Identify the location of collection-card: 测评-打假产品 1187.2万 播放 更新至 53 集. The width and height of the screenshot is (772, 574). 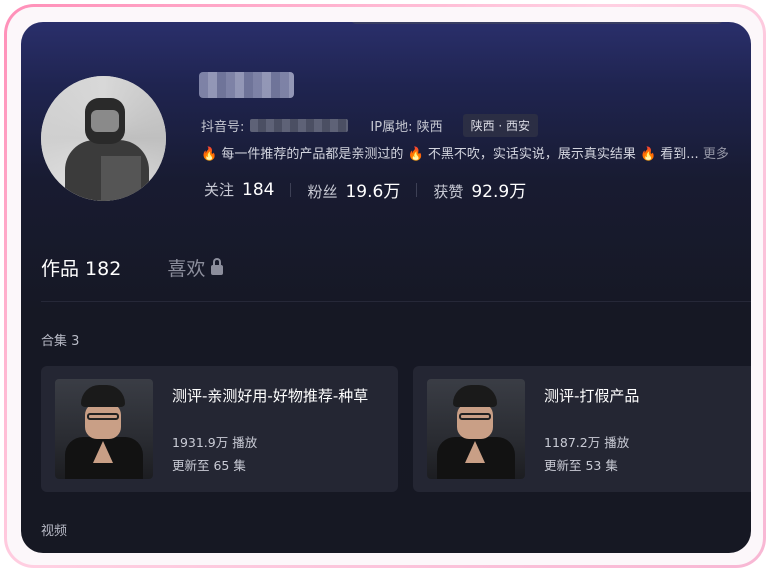
(582, 429).